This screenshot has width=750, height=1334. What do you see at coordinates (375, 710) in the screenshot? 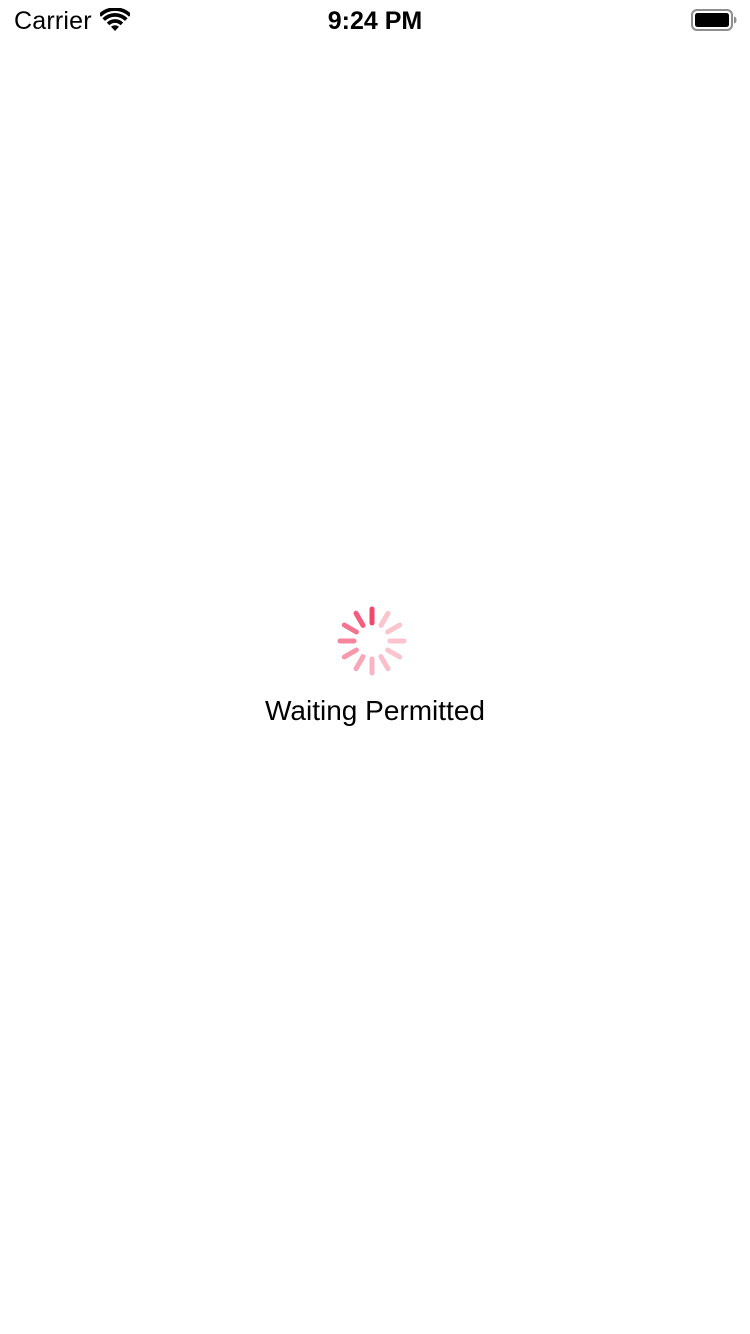
I see `loading-message: Waiting Permitted` at bounding box center [375, 710].